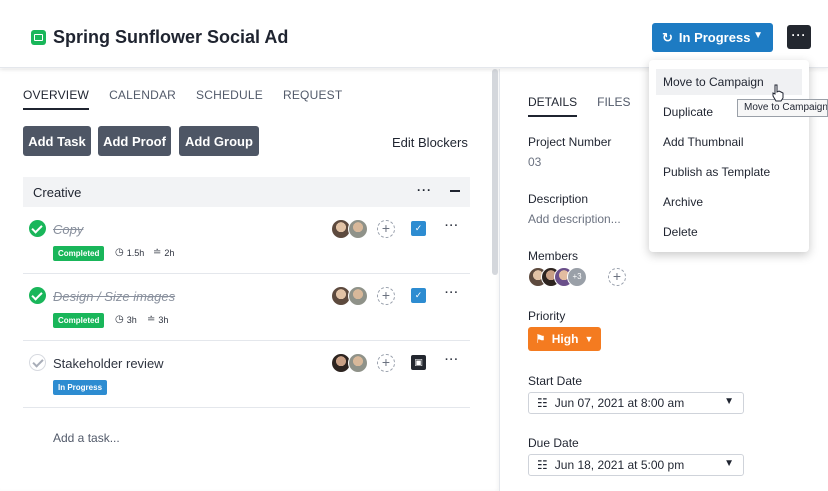  What do you see at coordinates (547, 316) in the screenshot?
I see `priority-label: Priority` at bounding box center [547, 316].